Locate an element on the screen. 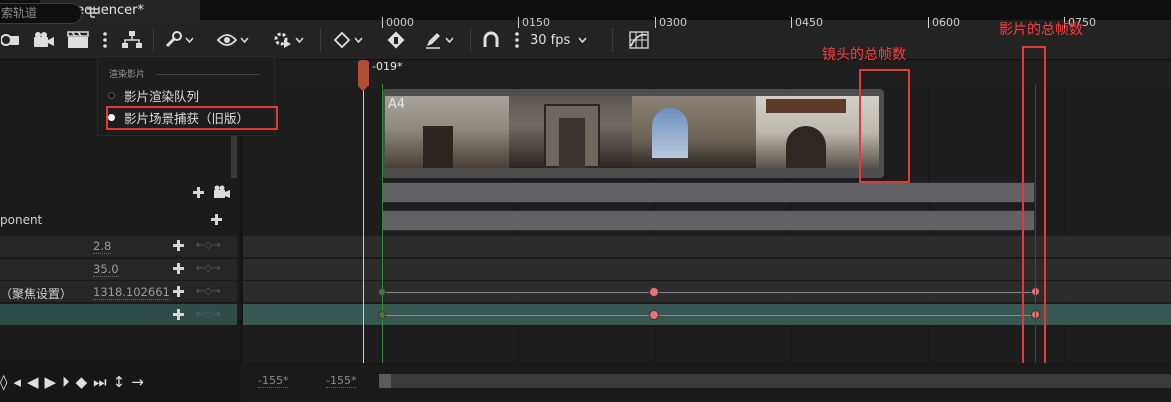 Image resolution: width=1171 pixels, height=402 pixels. previous-frame-icon: ◀ is located at coordinates (33, 382).